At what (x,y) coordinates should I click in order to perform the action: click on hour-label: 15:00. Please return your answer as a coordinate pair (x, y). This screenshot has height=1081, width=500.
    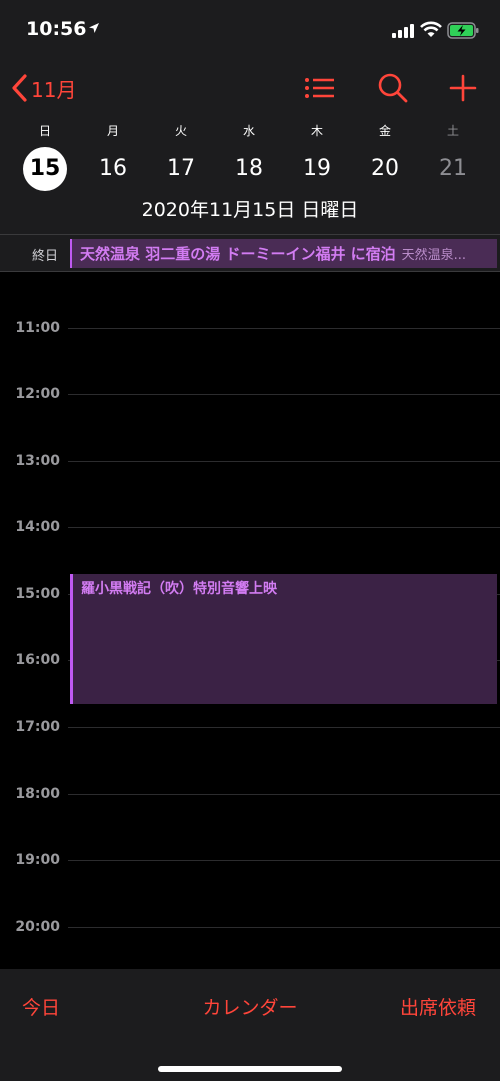
    Looking at the image, I should click on (37, 594).